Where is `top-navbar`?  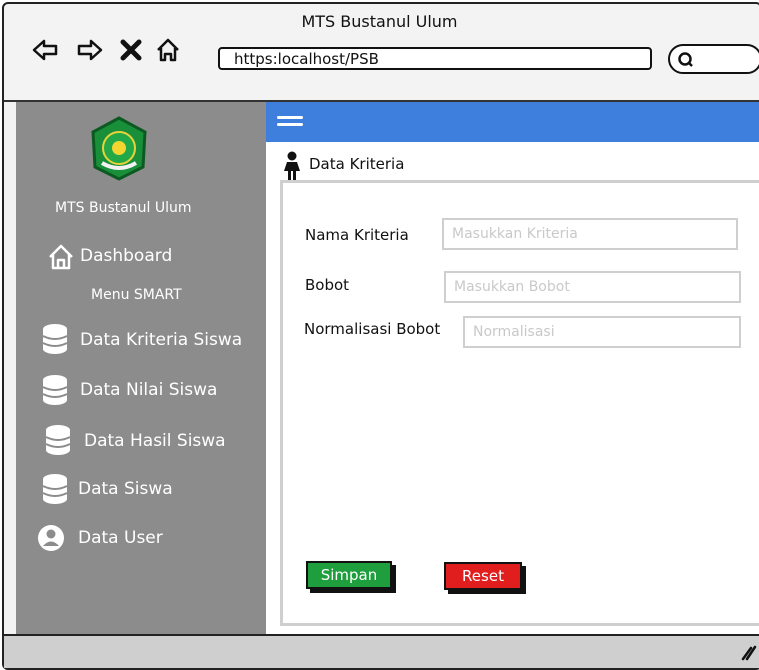 top-navbar is located at coordinates (512, 122).